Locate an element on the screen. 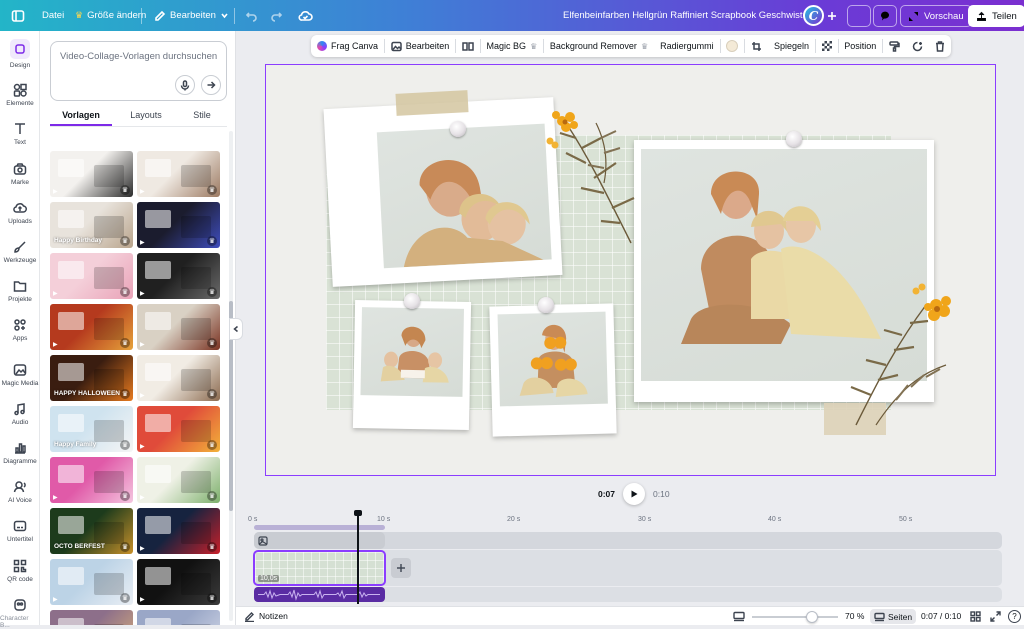 The image size is (1024, 629). rail-item-design: Design is located at coordinates (20, 54).